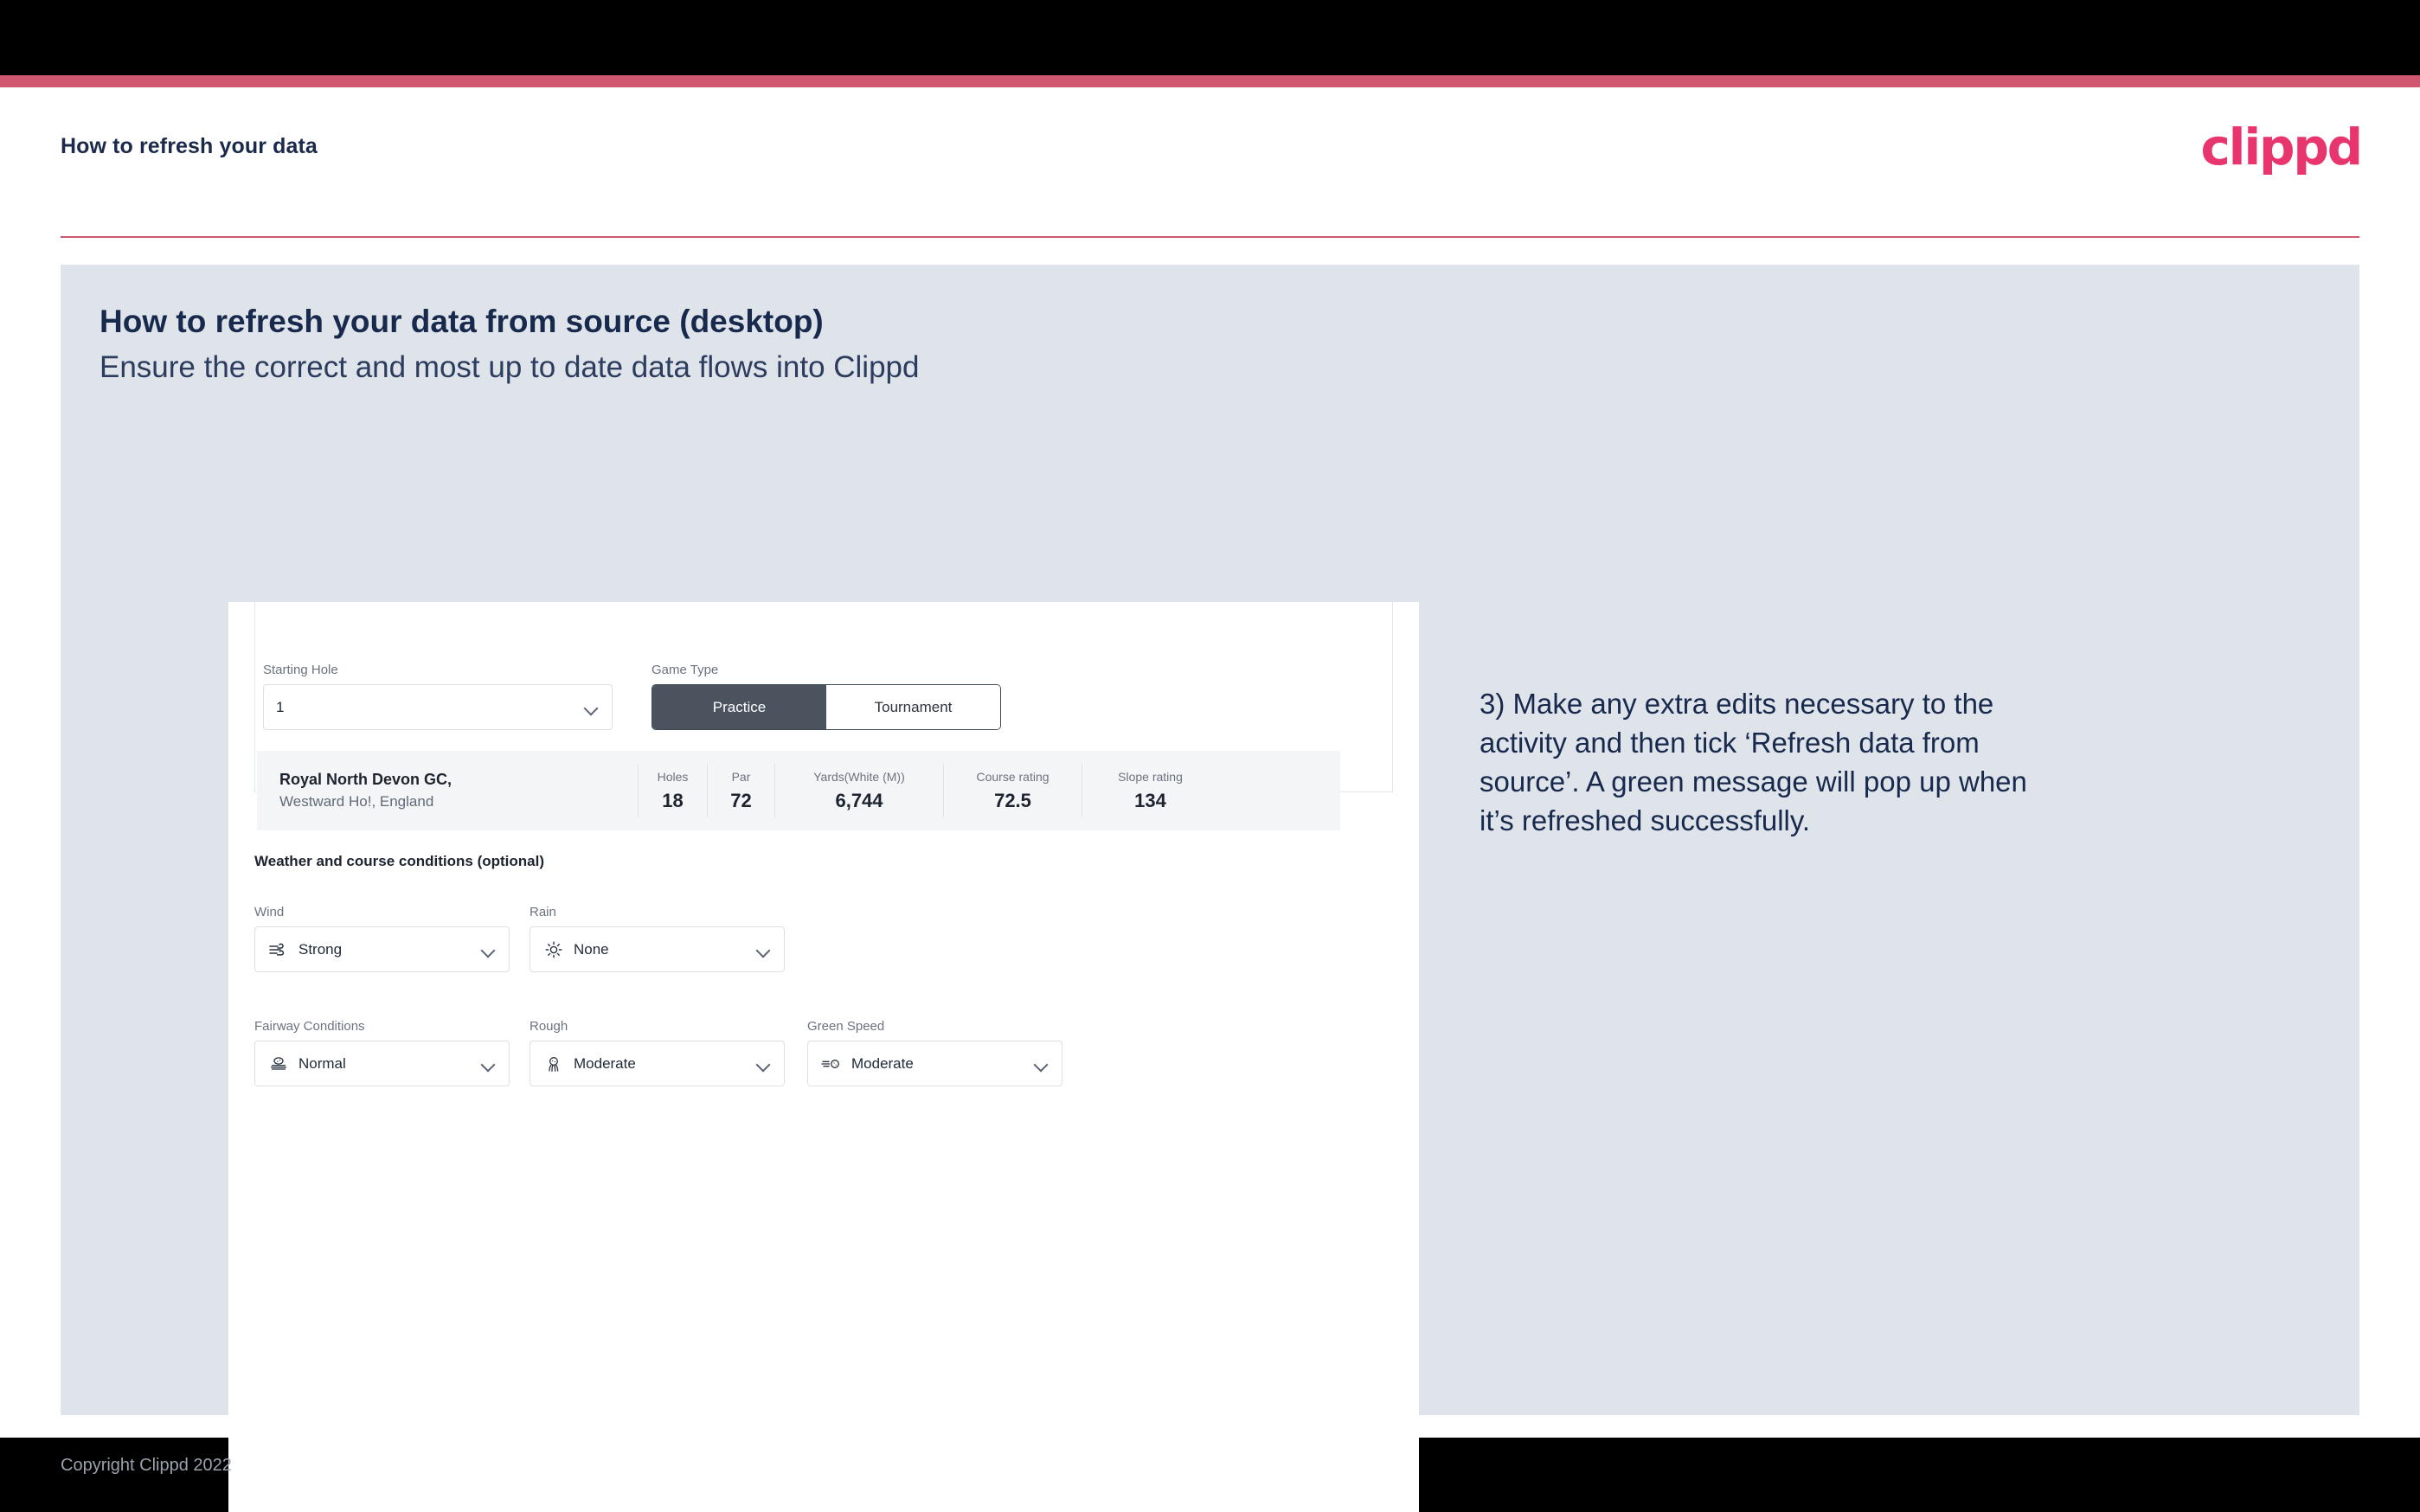 The height and width of the screenshot is (1512, 2420). I want to click on header-divider, so click(1210, 237).